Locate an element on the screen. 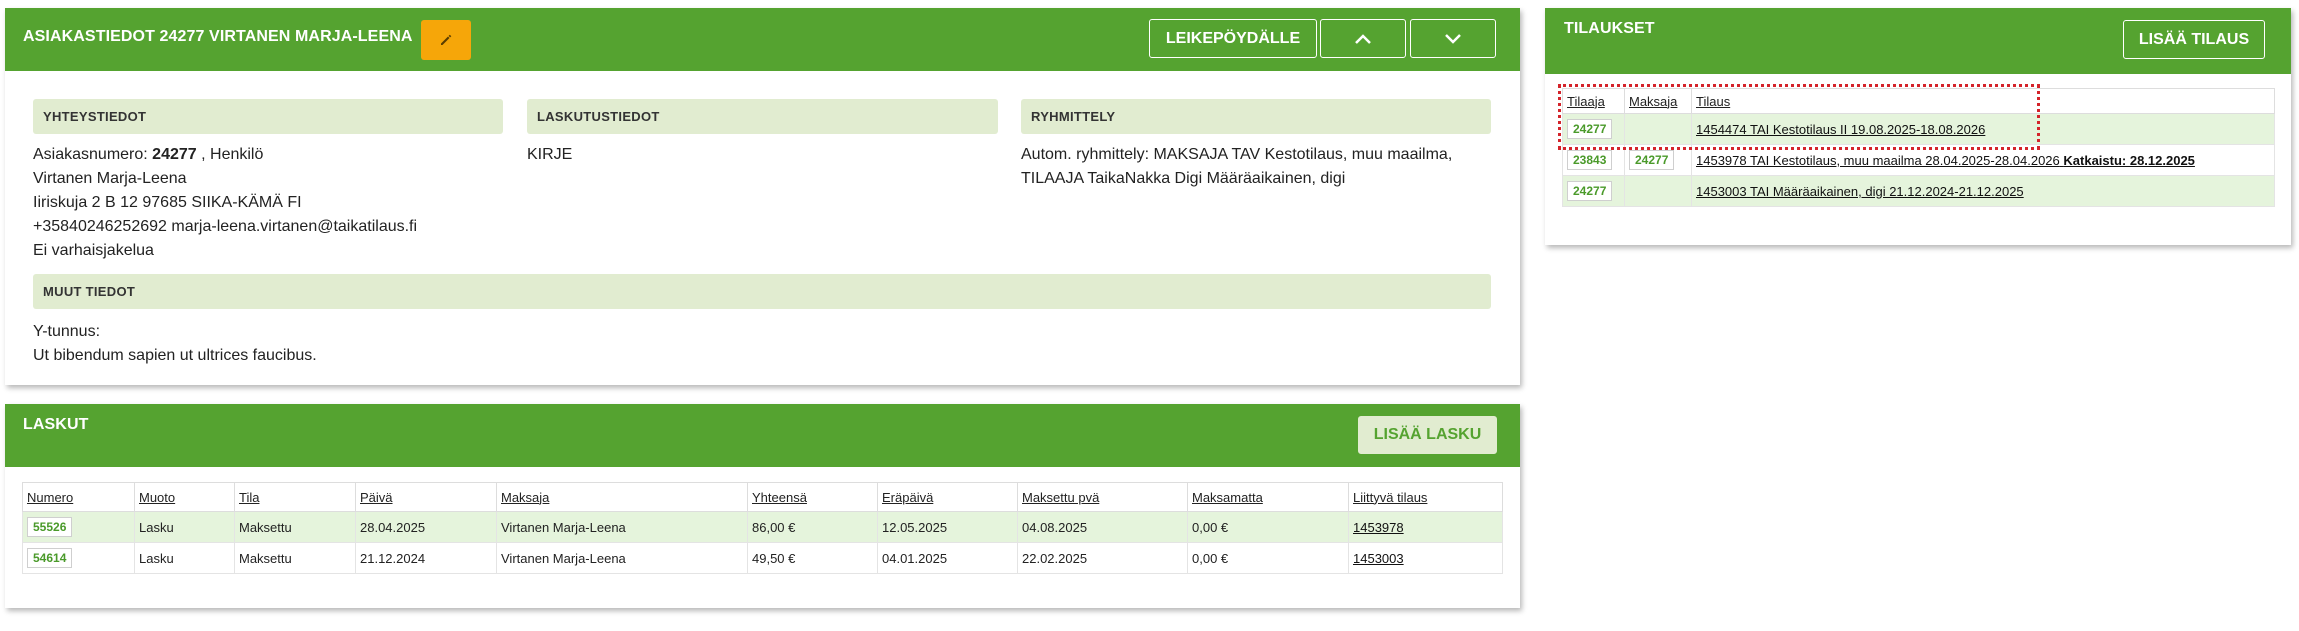  next-button is located at coordinates (1453, 38).